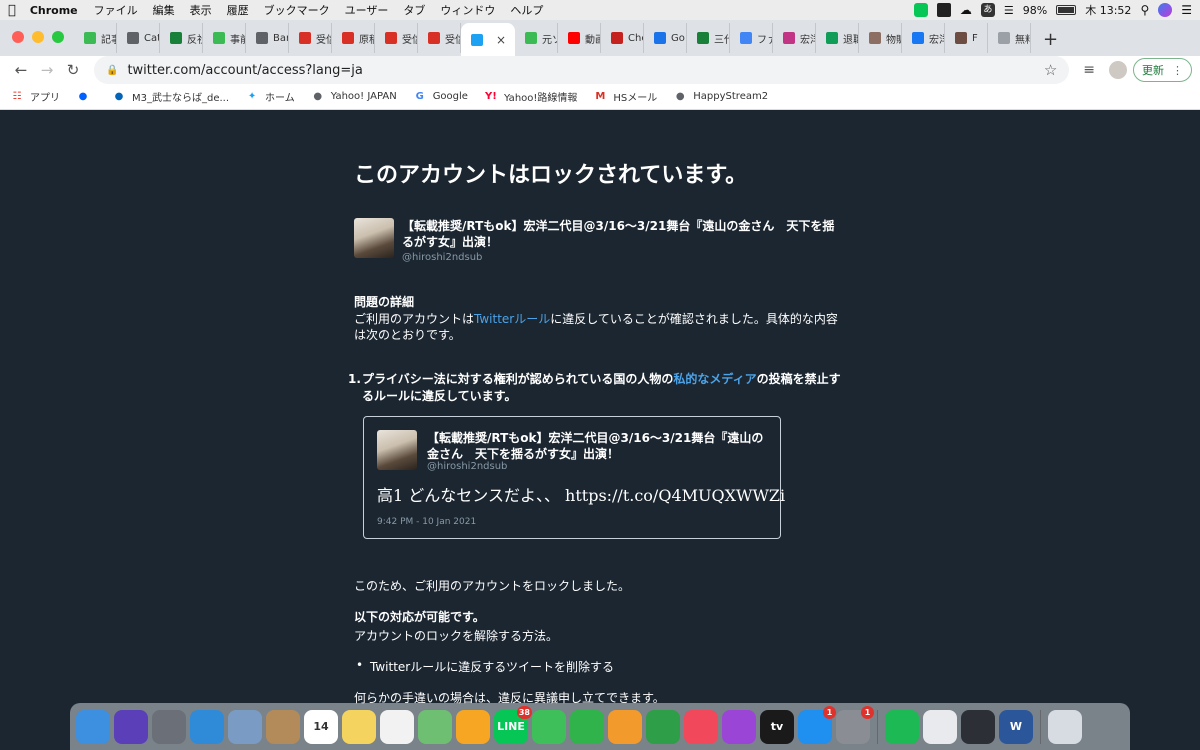 This screenshot has height=750, width=1200. Describe the element at coordinates (701, 726) in the screenshot. I see `music-icon` at that location.